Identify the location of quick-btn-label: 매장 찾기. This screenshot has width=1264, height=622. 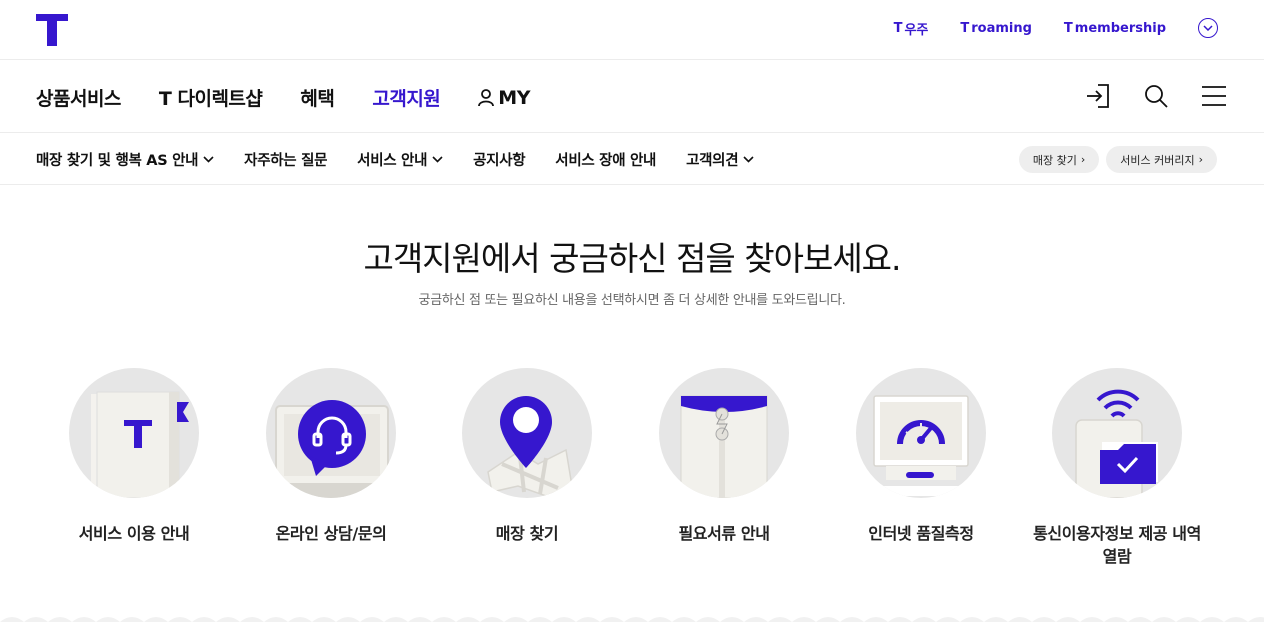
(1054, 160).